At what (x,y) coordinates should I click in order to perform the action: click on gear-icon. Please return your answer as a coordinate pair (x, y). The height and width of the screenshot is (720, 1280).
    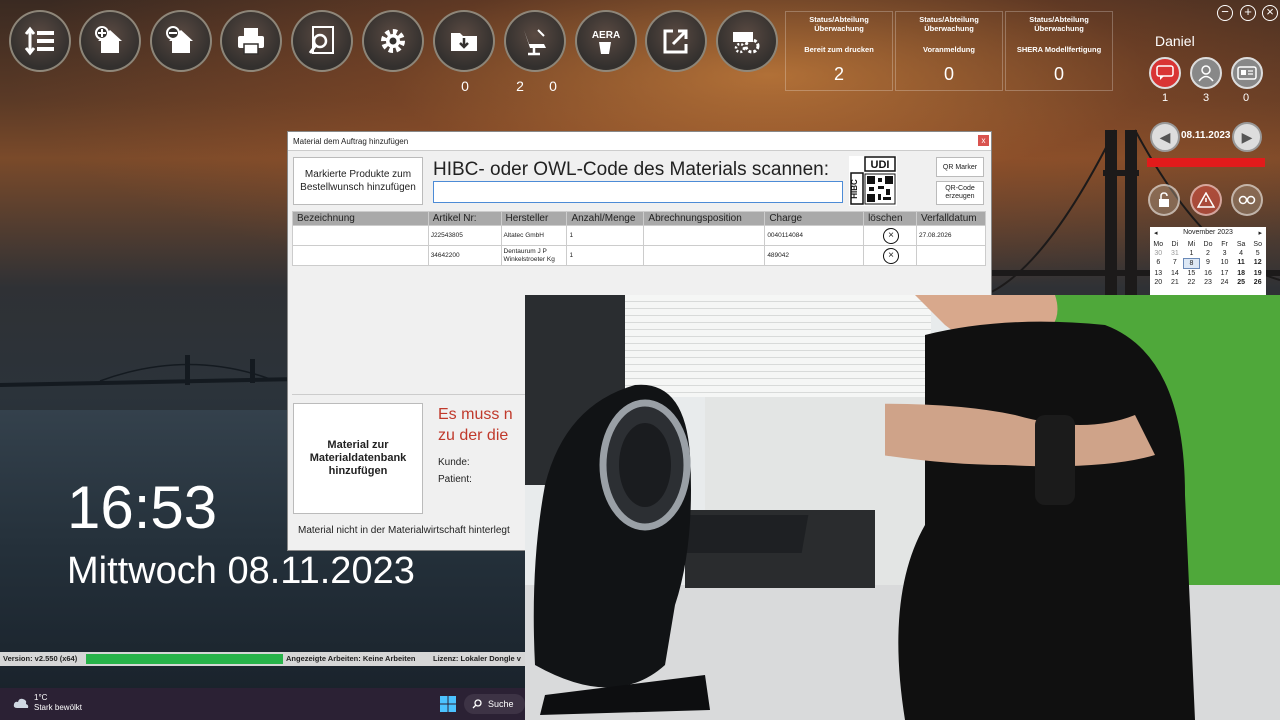
    Looking at the image, I should click on (393, 41).